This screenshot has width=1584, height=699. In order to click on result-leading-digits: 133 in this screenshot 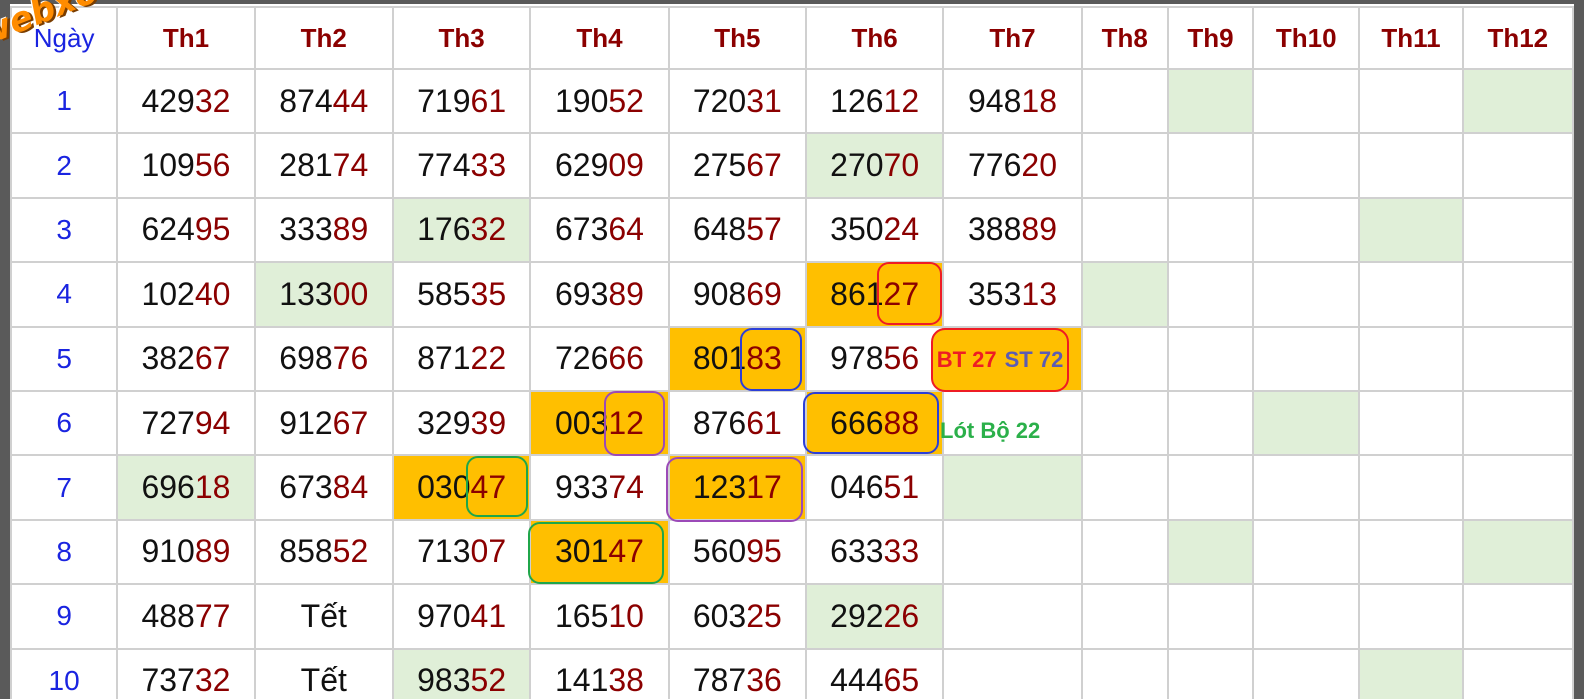, I will do `click(306, 293)`.